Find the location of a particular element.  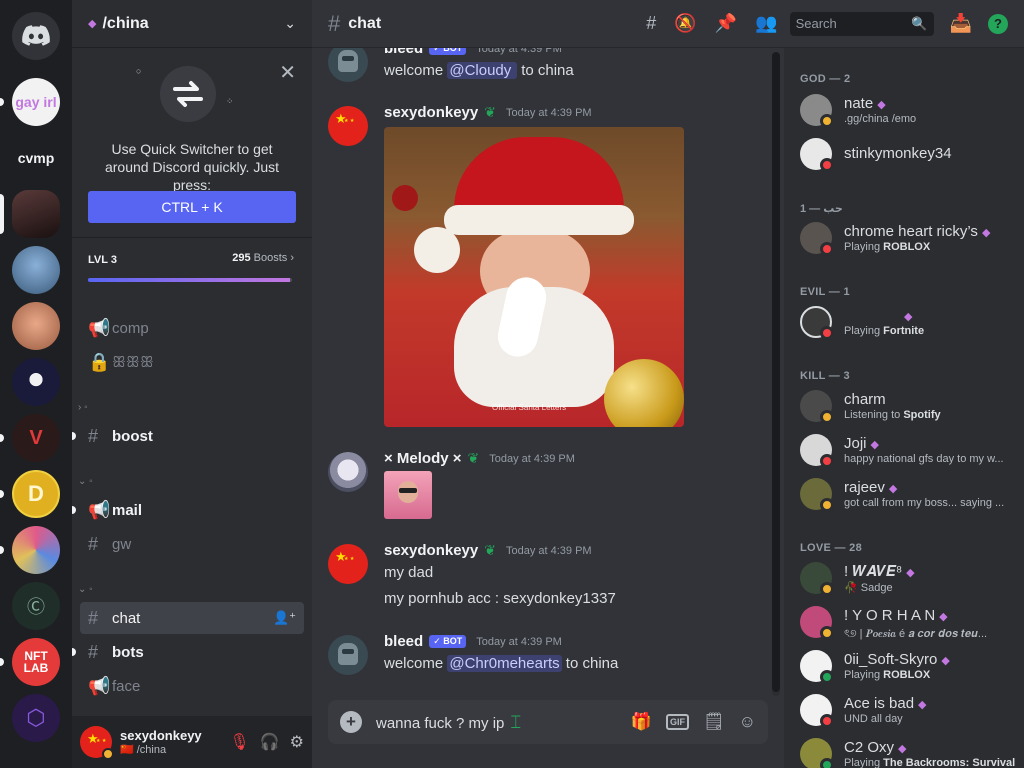

idle-status-icon is located at coordinates (827, 633).